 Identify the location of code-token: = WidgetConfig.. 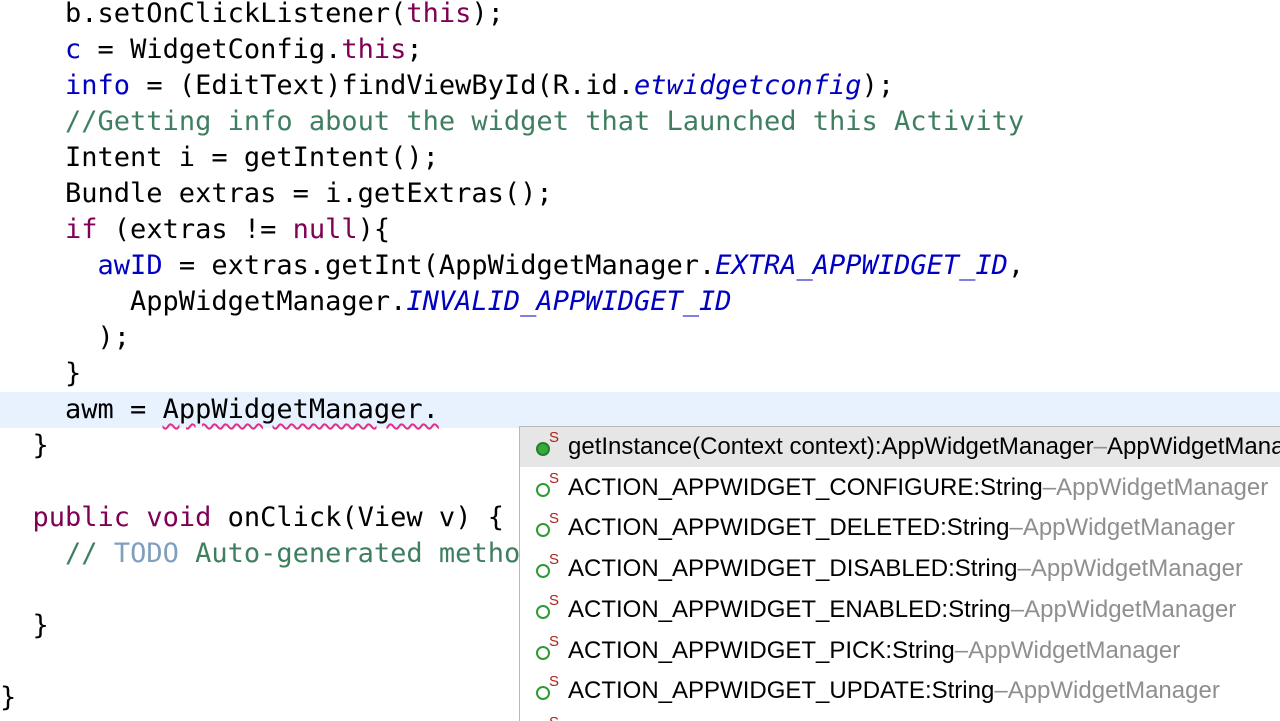
(211, 49).